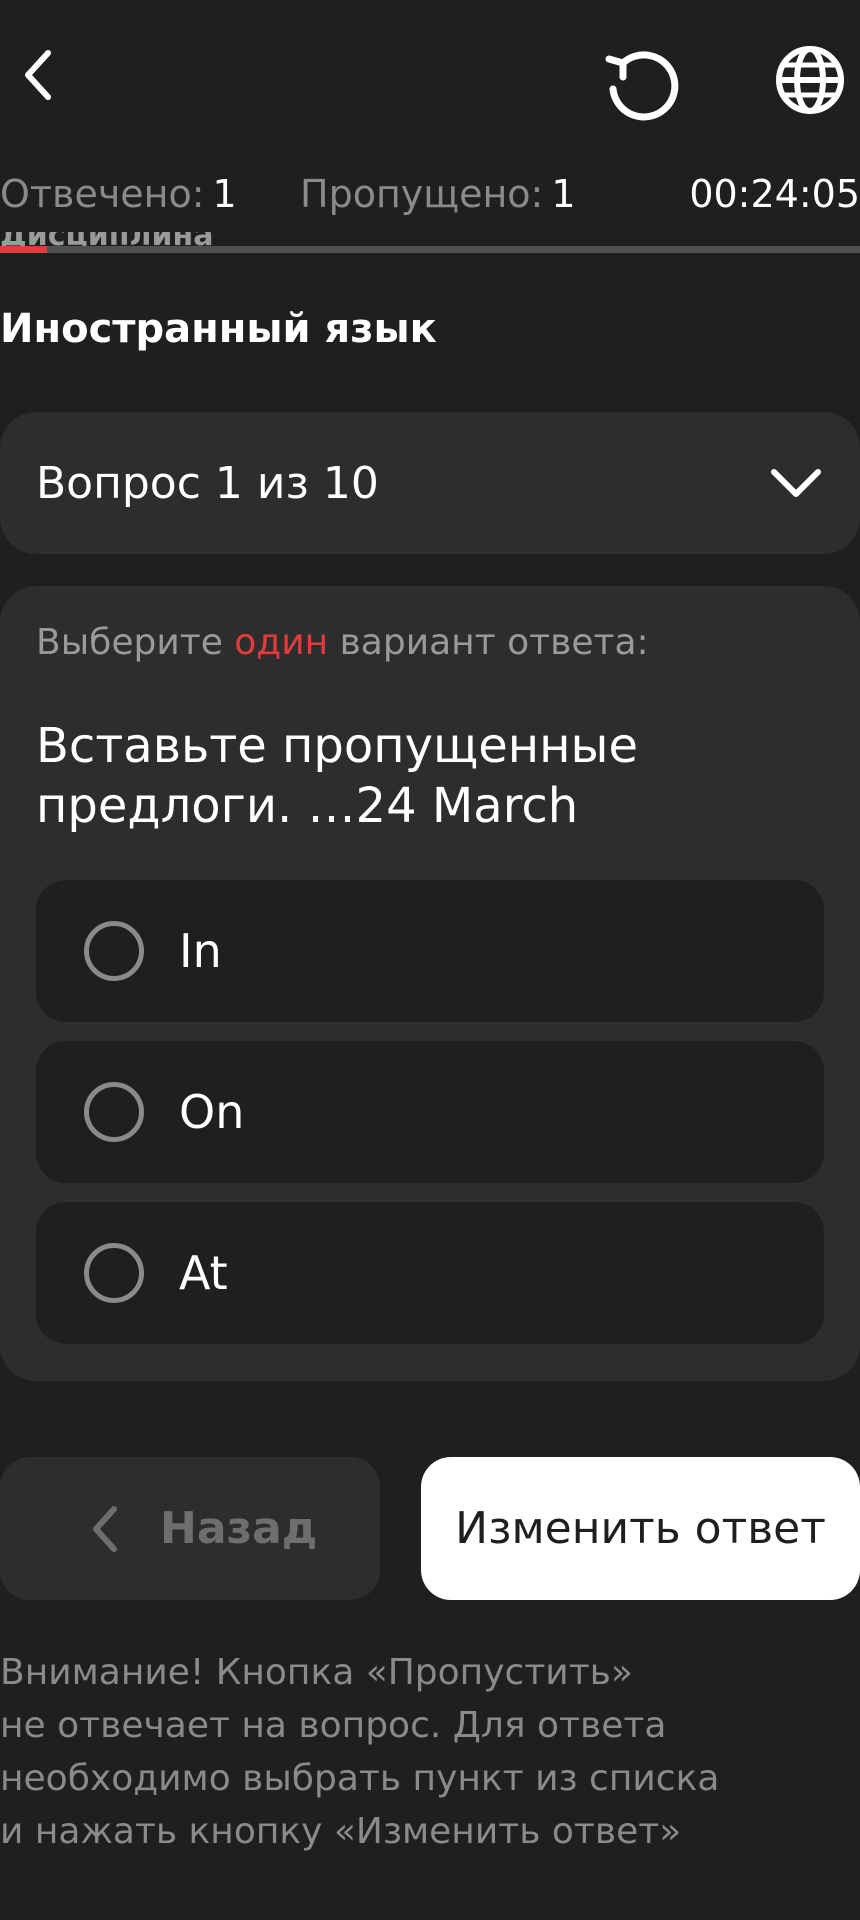 Image resolution: width=860 pixels, height=1920 pixels. What do you see at coordinates (430, 249) in the screenshot?
I see `progress-bar` at bounding box center [430, 249].